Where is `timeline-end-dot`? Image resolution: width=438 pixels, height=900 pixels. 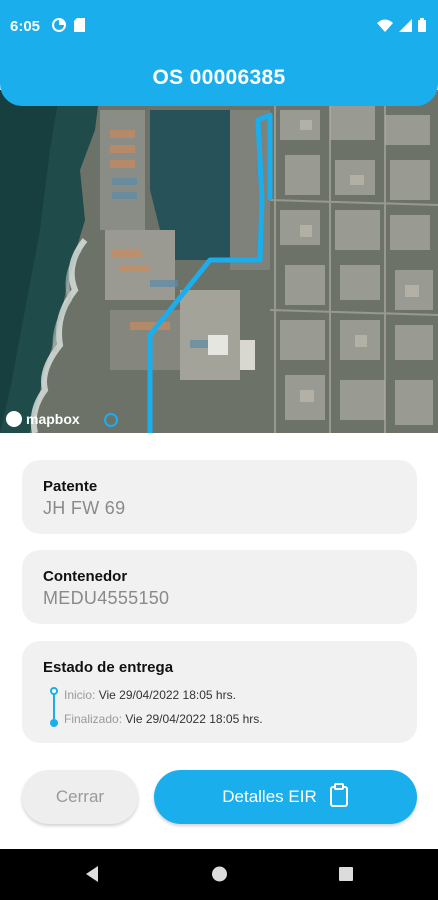
timeline-end-dot is located at coordinates (54, 723).